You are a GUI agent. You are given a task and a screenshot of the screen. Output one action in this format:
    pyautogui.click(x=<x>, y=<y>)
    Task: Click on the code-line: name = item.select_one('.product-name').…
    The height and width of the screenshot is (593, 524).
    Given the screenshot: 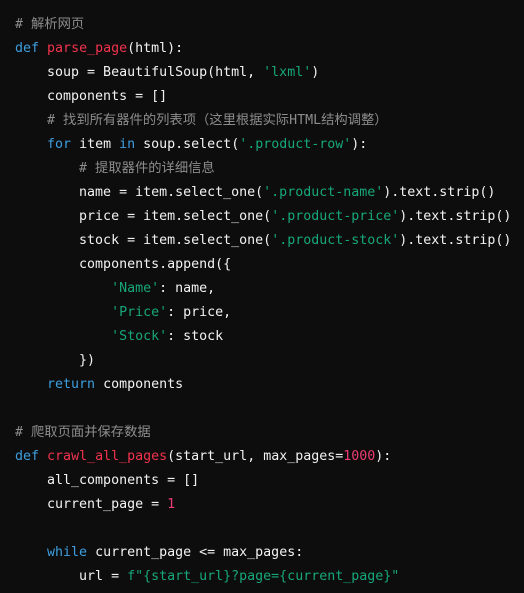 What is the action you would take?
    pyautogui.click(x=263, y=193)
    